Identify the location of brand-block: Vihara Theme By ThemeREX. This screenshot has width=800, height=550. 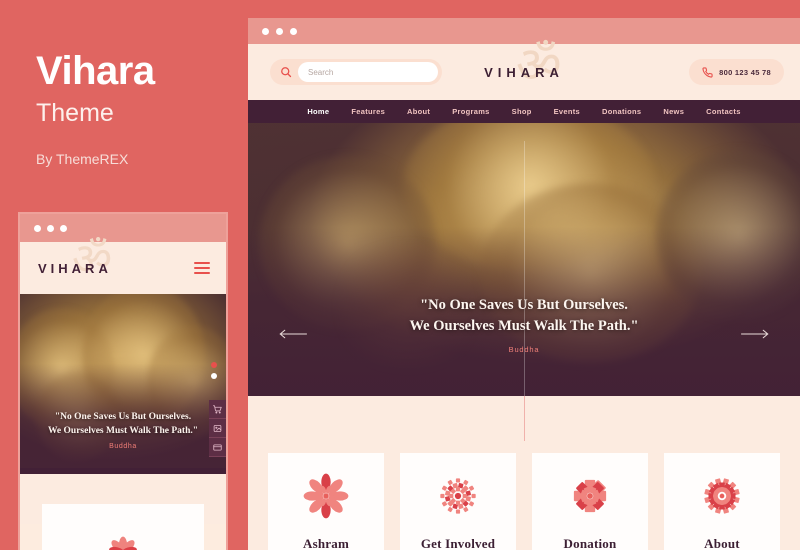
(120, 83).